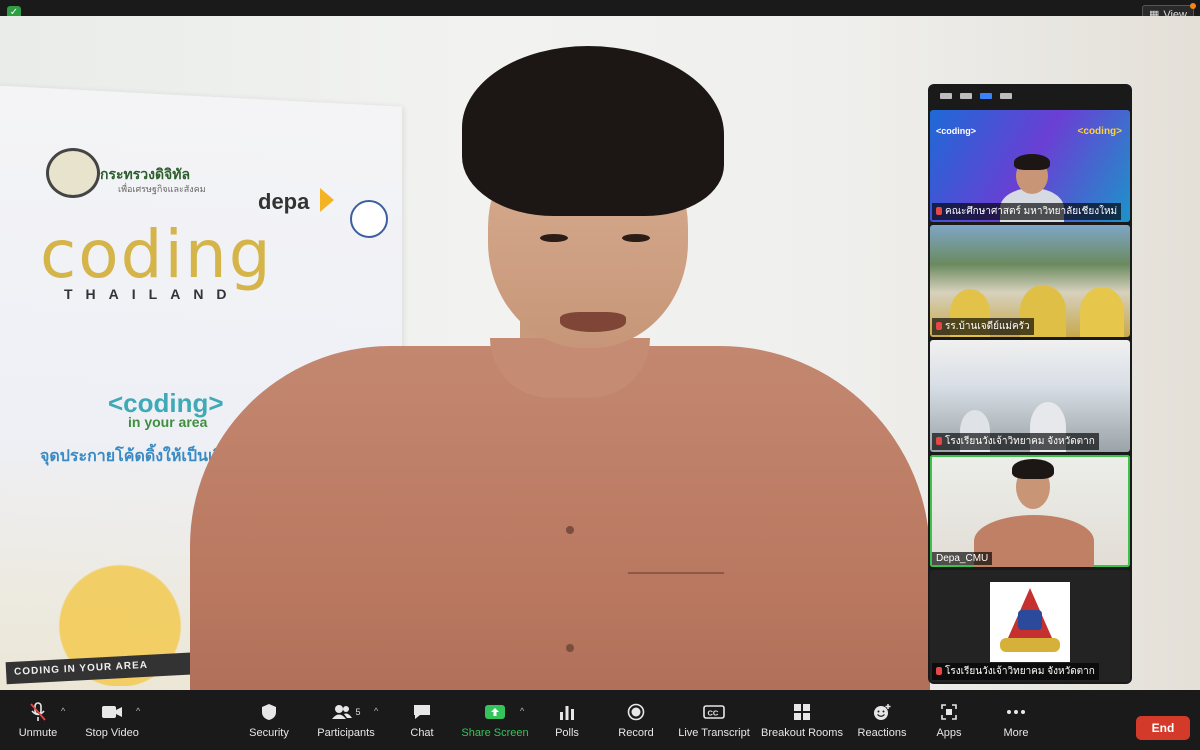 This screenshot has width=1200, height=750. I want to click on notification-dot-icon, so click(1193, 6).